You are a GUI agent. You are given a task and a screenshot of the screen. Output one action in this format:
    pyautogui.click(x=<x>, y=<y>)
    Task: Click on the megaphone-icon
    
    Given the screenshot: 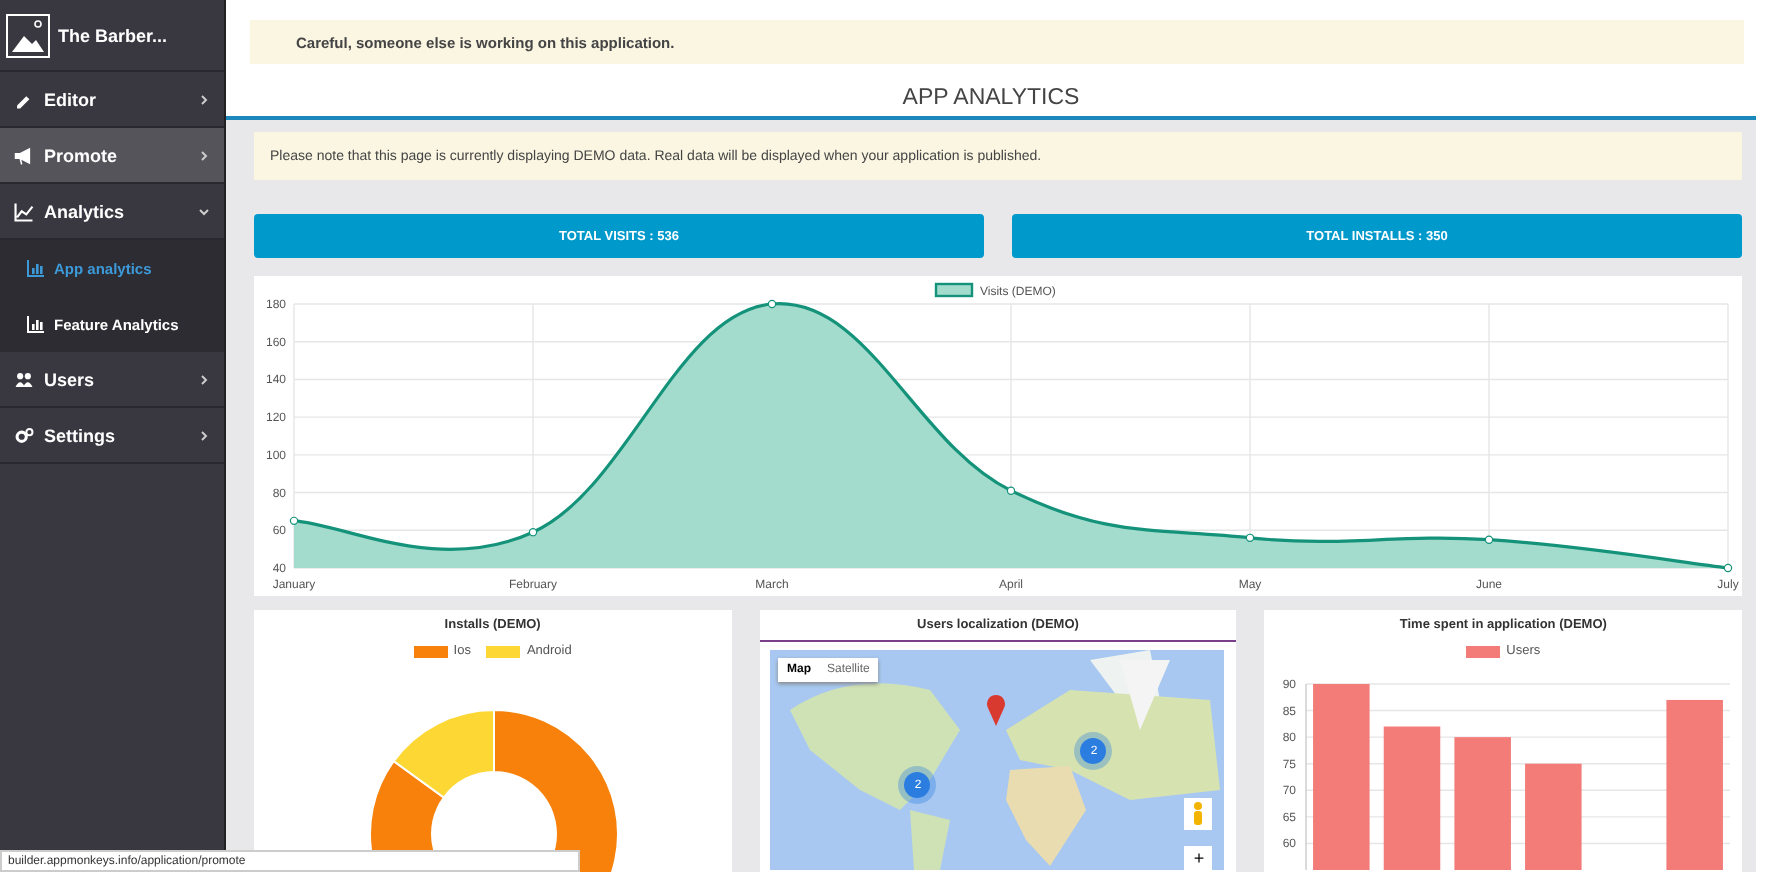 What is the action you would take?
    pyautogui.click(x=24, y=155)
    